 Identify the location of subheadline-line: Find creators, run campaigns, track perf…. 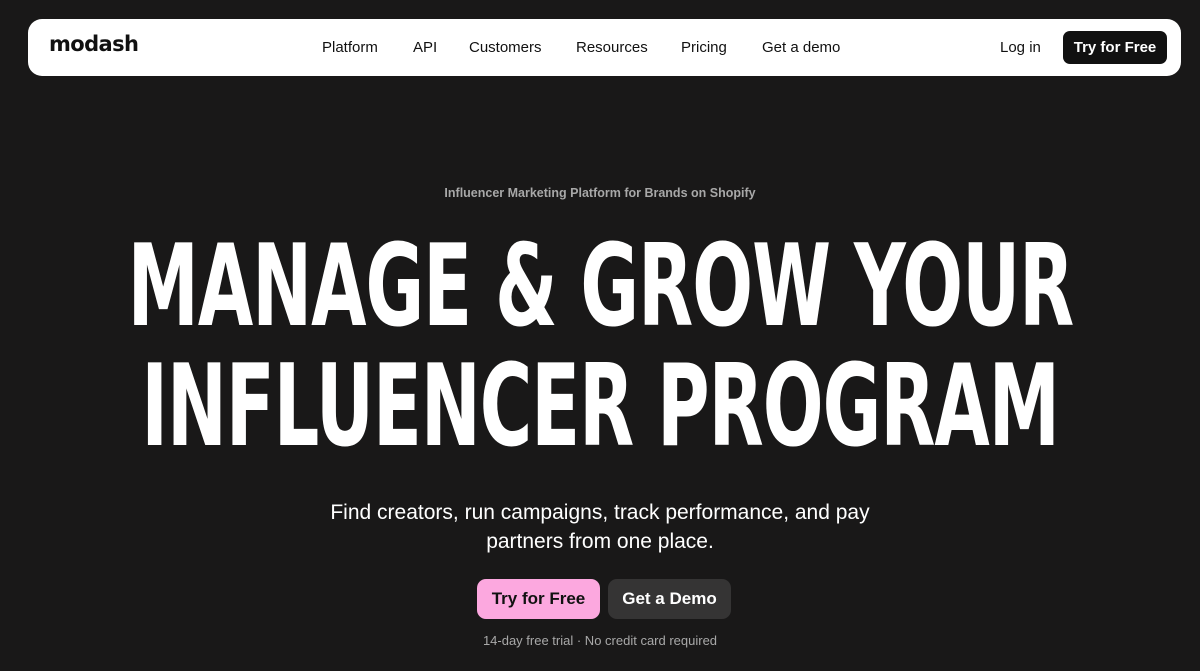
(600, 512).